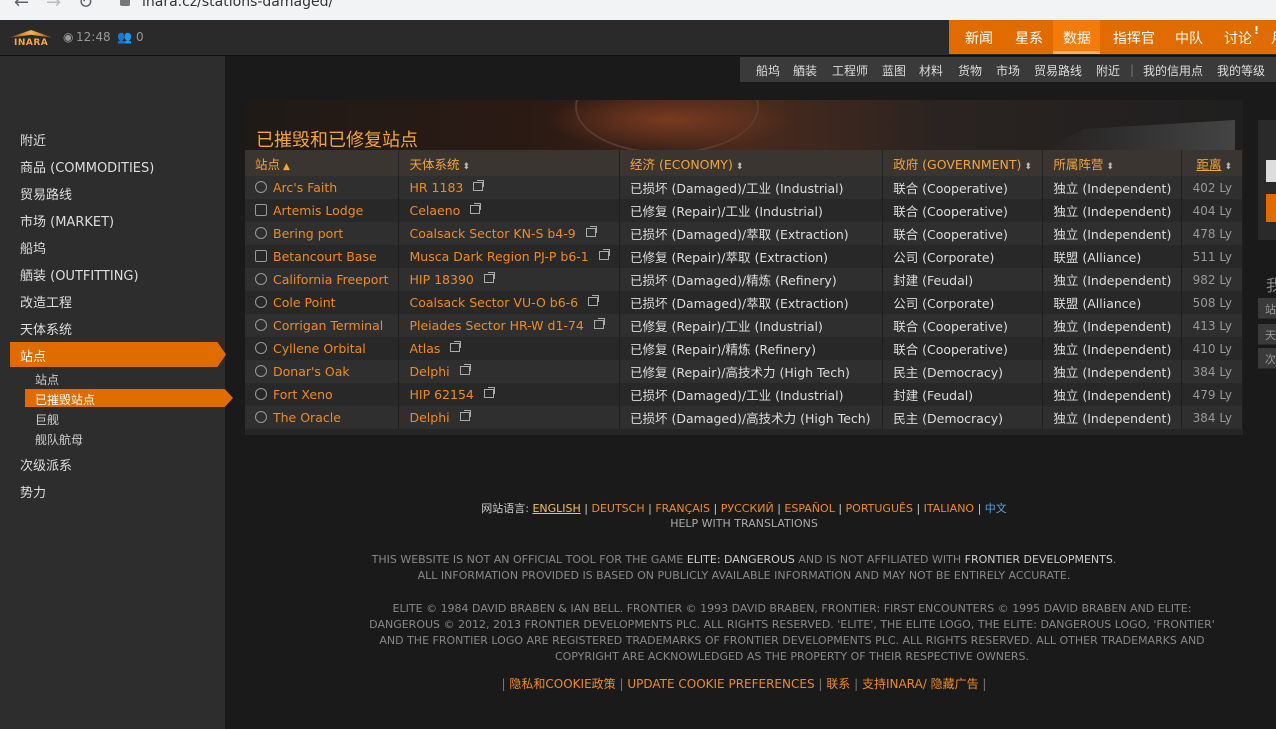 This screenshot has width=1276, height=729. I want to click on system-link: Pleiades Sector HR-W d1-74, so click(496, 325).